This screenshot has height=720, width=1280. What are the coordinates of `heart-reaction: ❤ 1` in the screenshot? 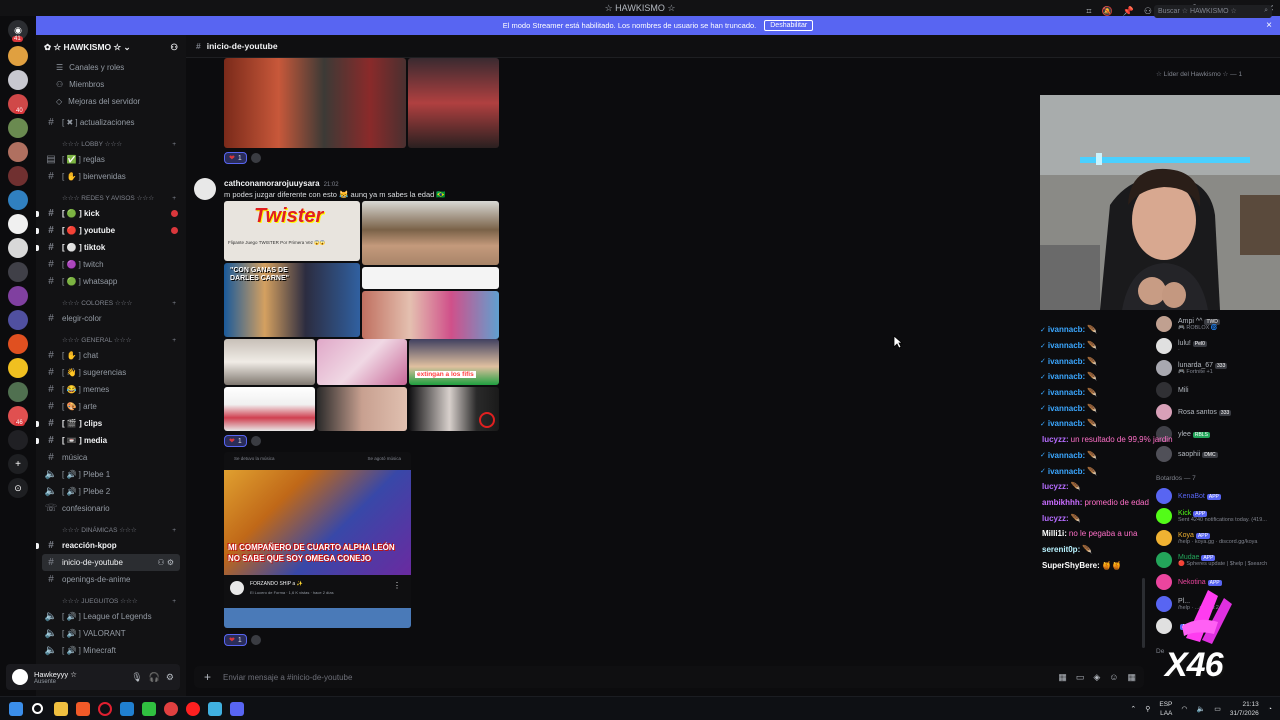 It's located at (235, 640).